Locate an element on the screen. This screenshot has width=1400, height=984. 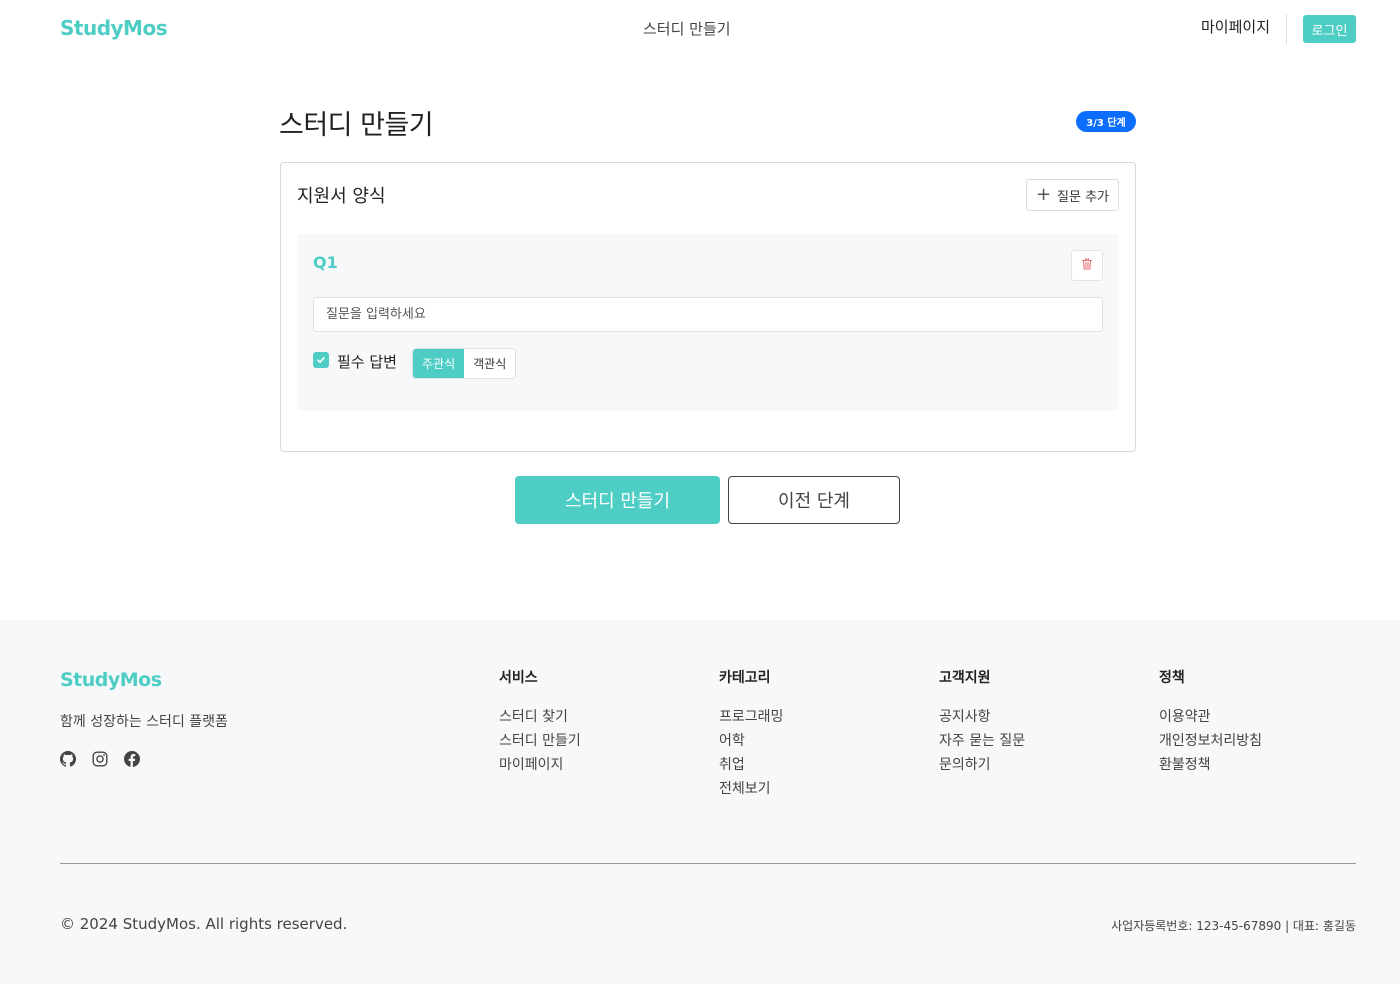
delete-question-button is located at coordinates (1087, 265).